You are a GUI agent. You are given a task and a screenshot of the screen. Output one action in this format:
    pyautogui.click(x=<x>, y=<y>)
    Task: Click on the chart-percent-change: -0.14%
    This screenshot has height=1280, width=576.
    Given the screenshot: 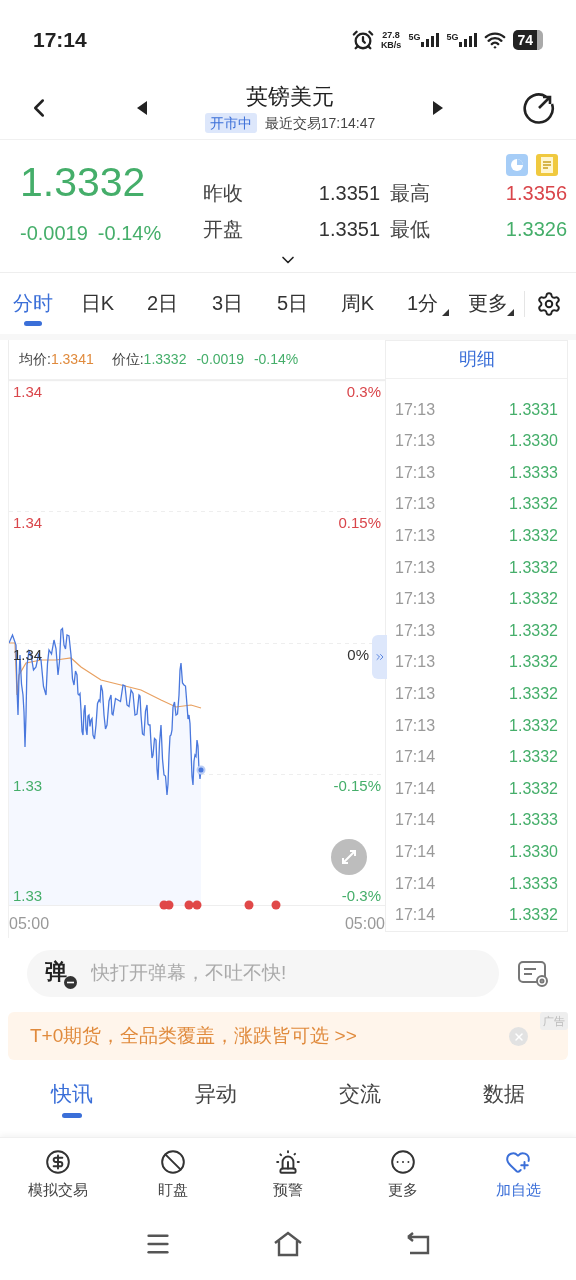 What is the action you would take?
    pyautogui.click(x=276, y=359)
    